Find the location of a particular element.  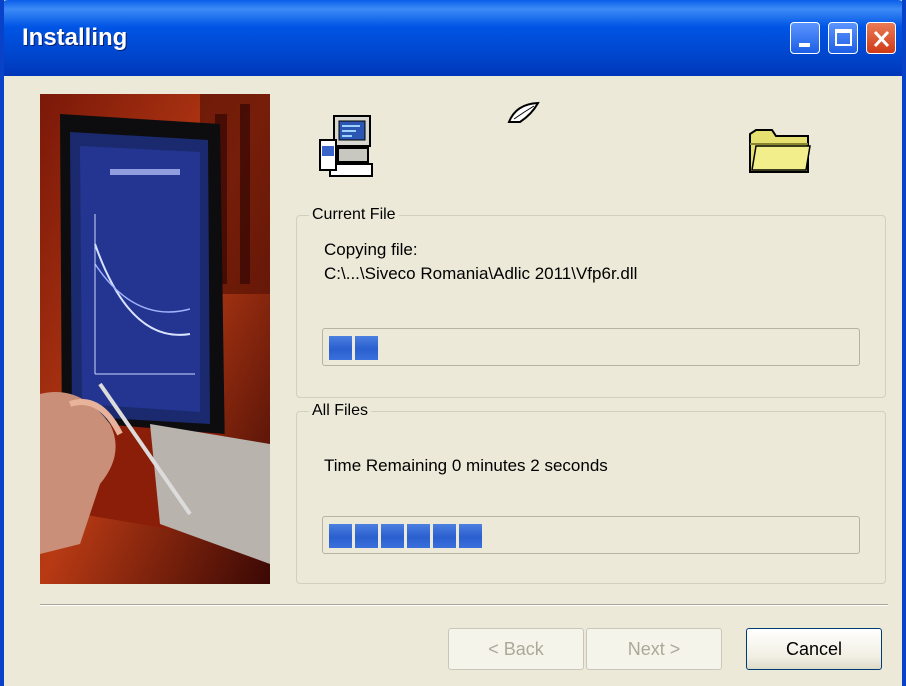

minimize-button is located at coordinates (805, 38).